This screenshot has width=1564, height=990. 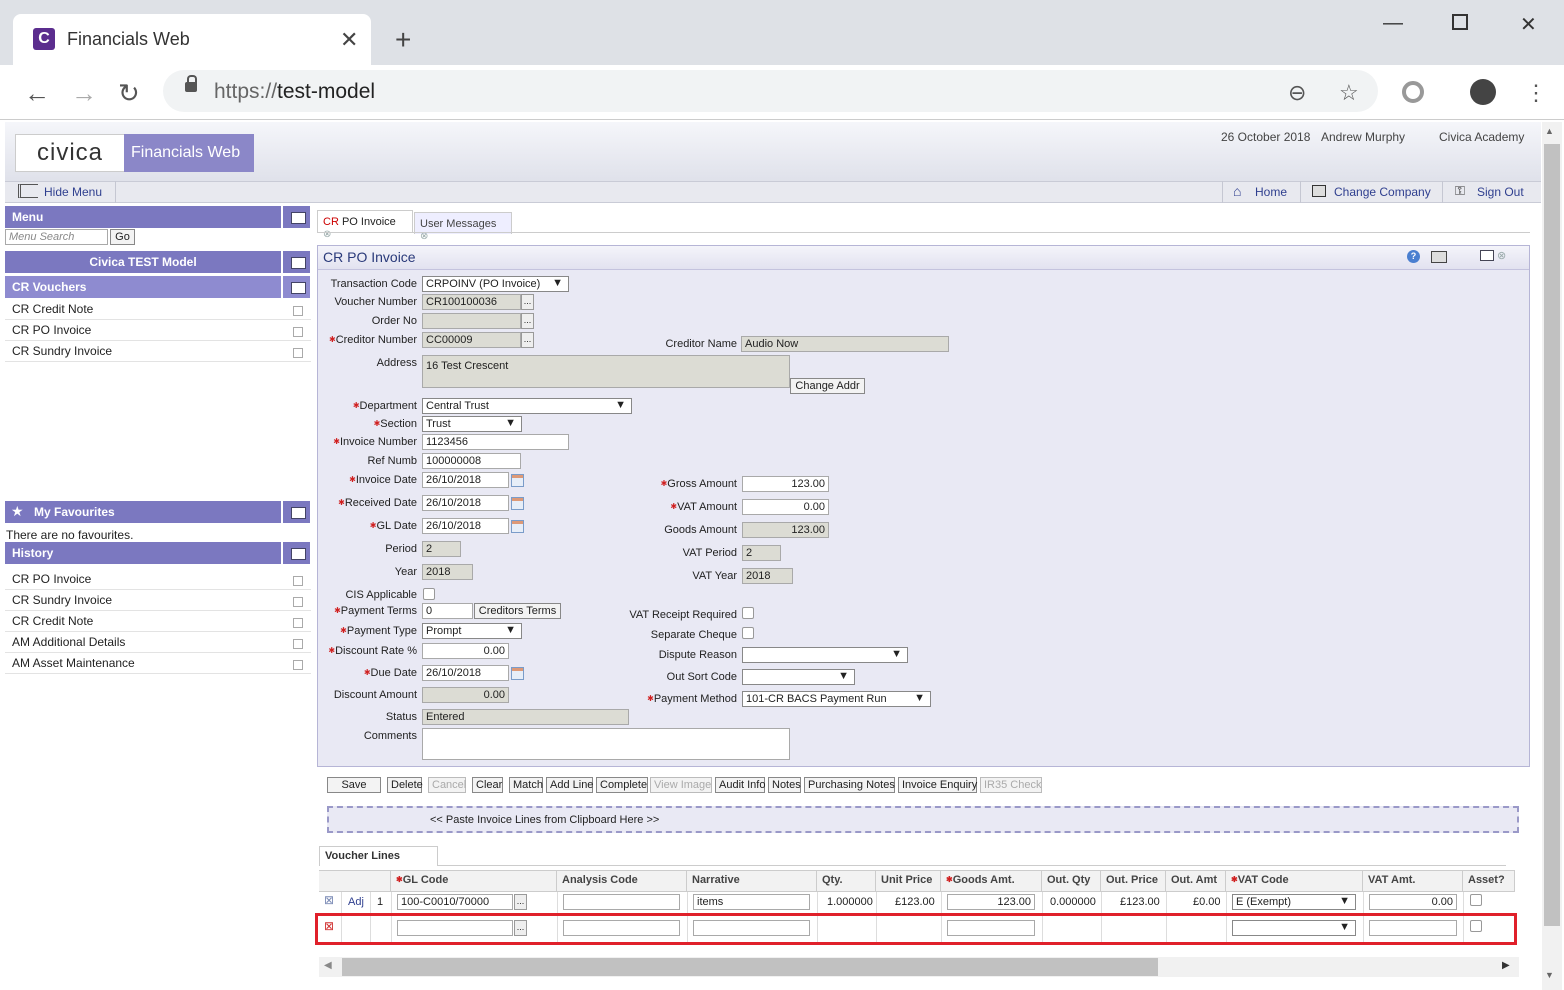 What do you see at coordinates (73, 192) in the screenshot?
I see `hide-menu-link: Hide Menu` at bounding box center [73, 192].